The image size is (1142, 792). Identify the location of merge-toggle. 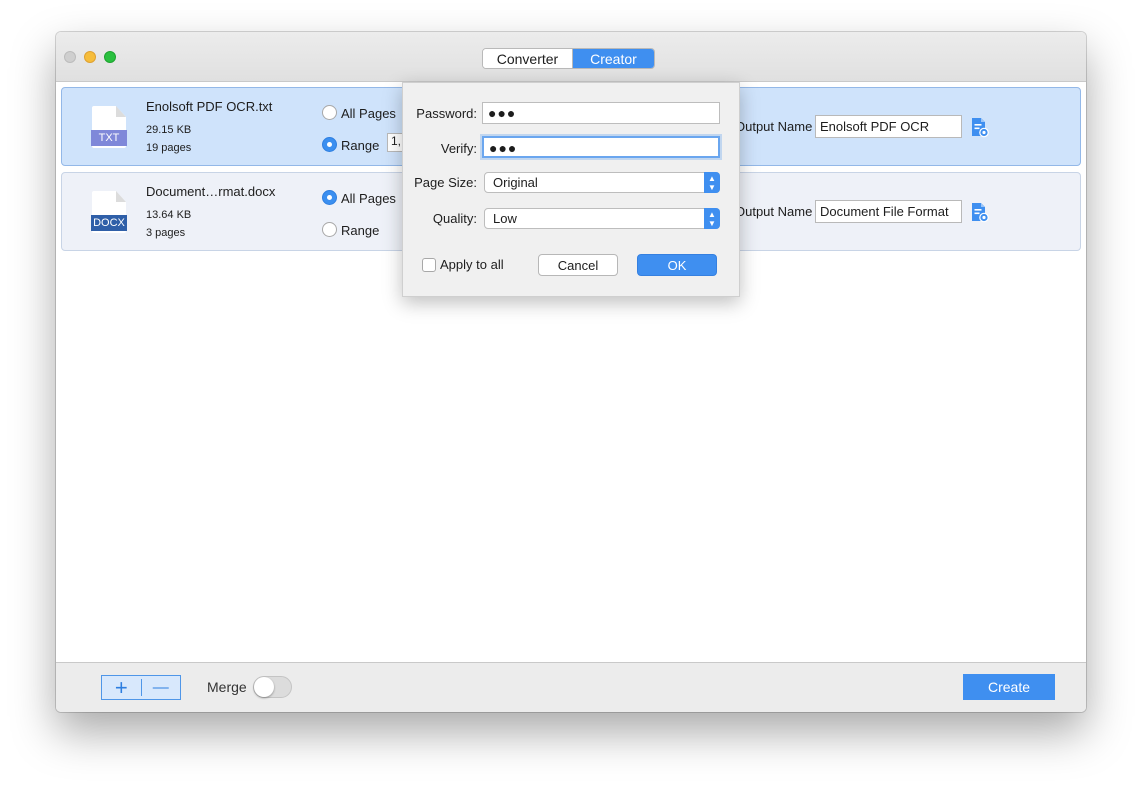
(272, 687).